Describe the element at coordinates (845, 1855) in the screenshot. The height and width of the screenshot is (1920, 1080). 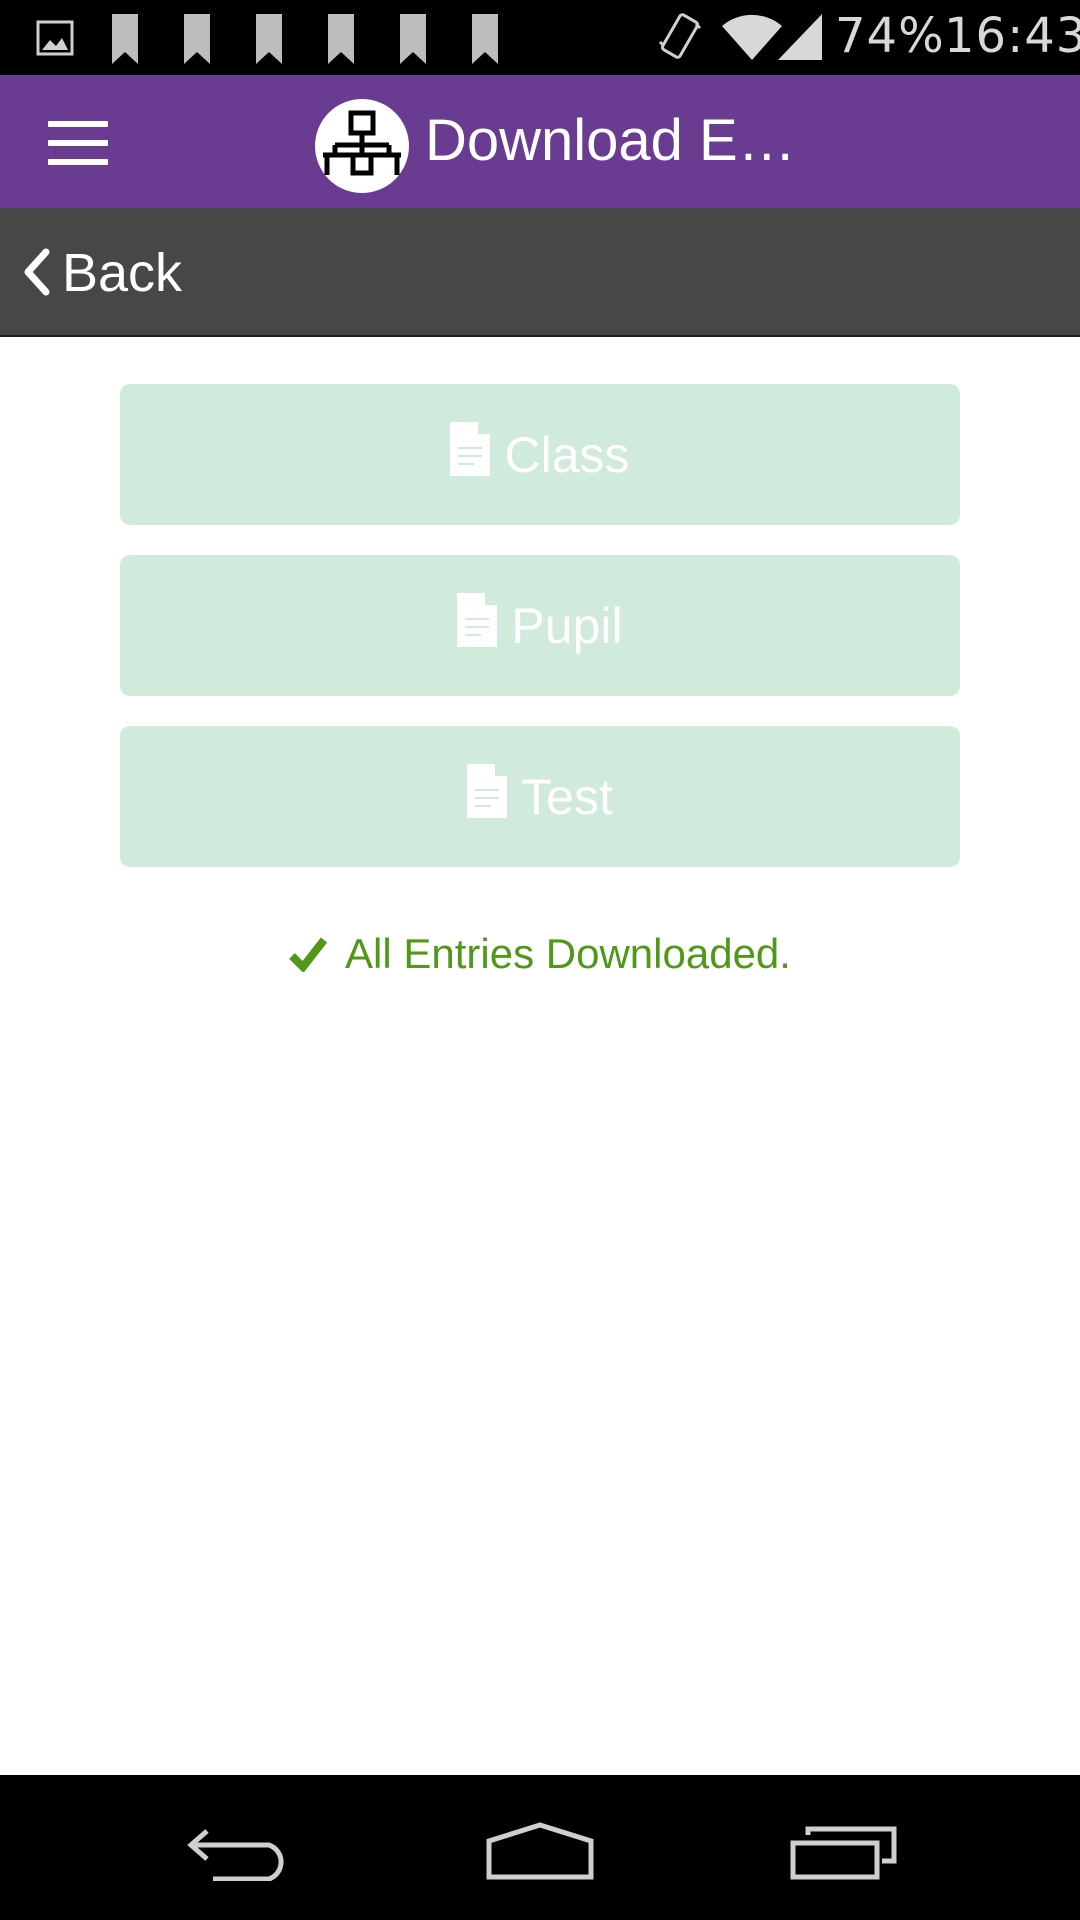
I see `recents-nav-icon` at that location.